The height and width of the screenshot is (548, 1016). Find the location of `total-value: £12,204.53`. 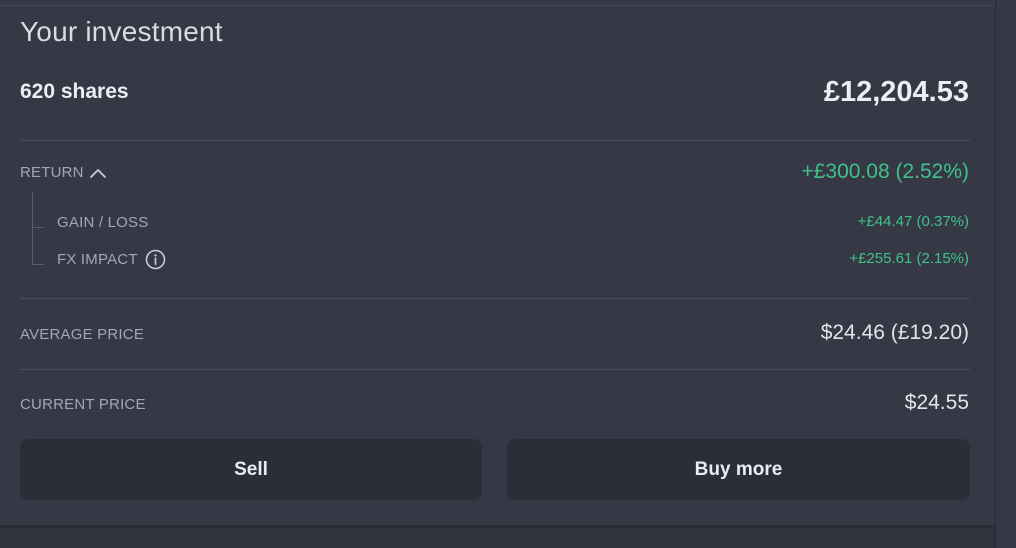

total-value: £12,204.53 is located at coordinates (896, 92).